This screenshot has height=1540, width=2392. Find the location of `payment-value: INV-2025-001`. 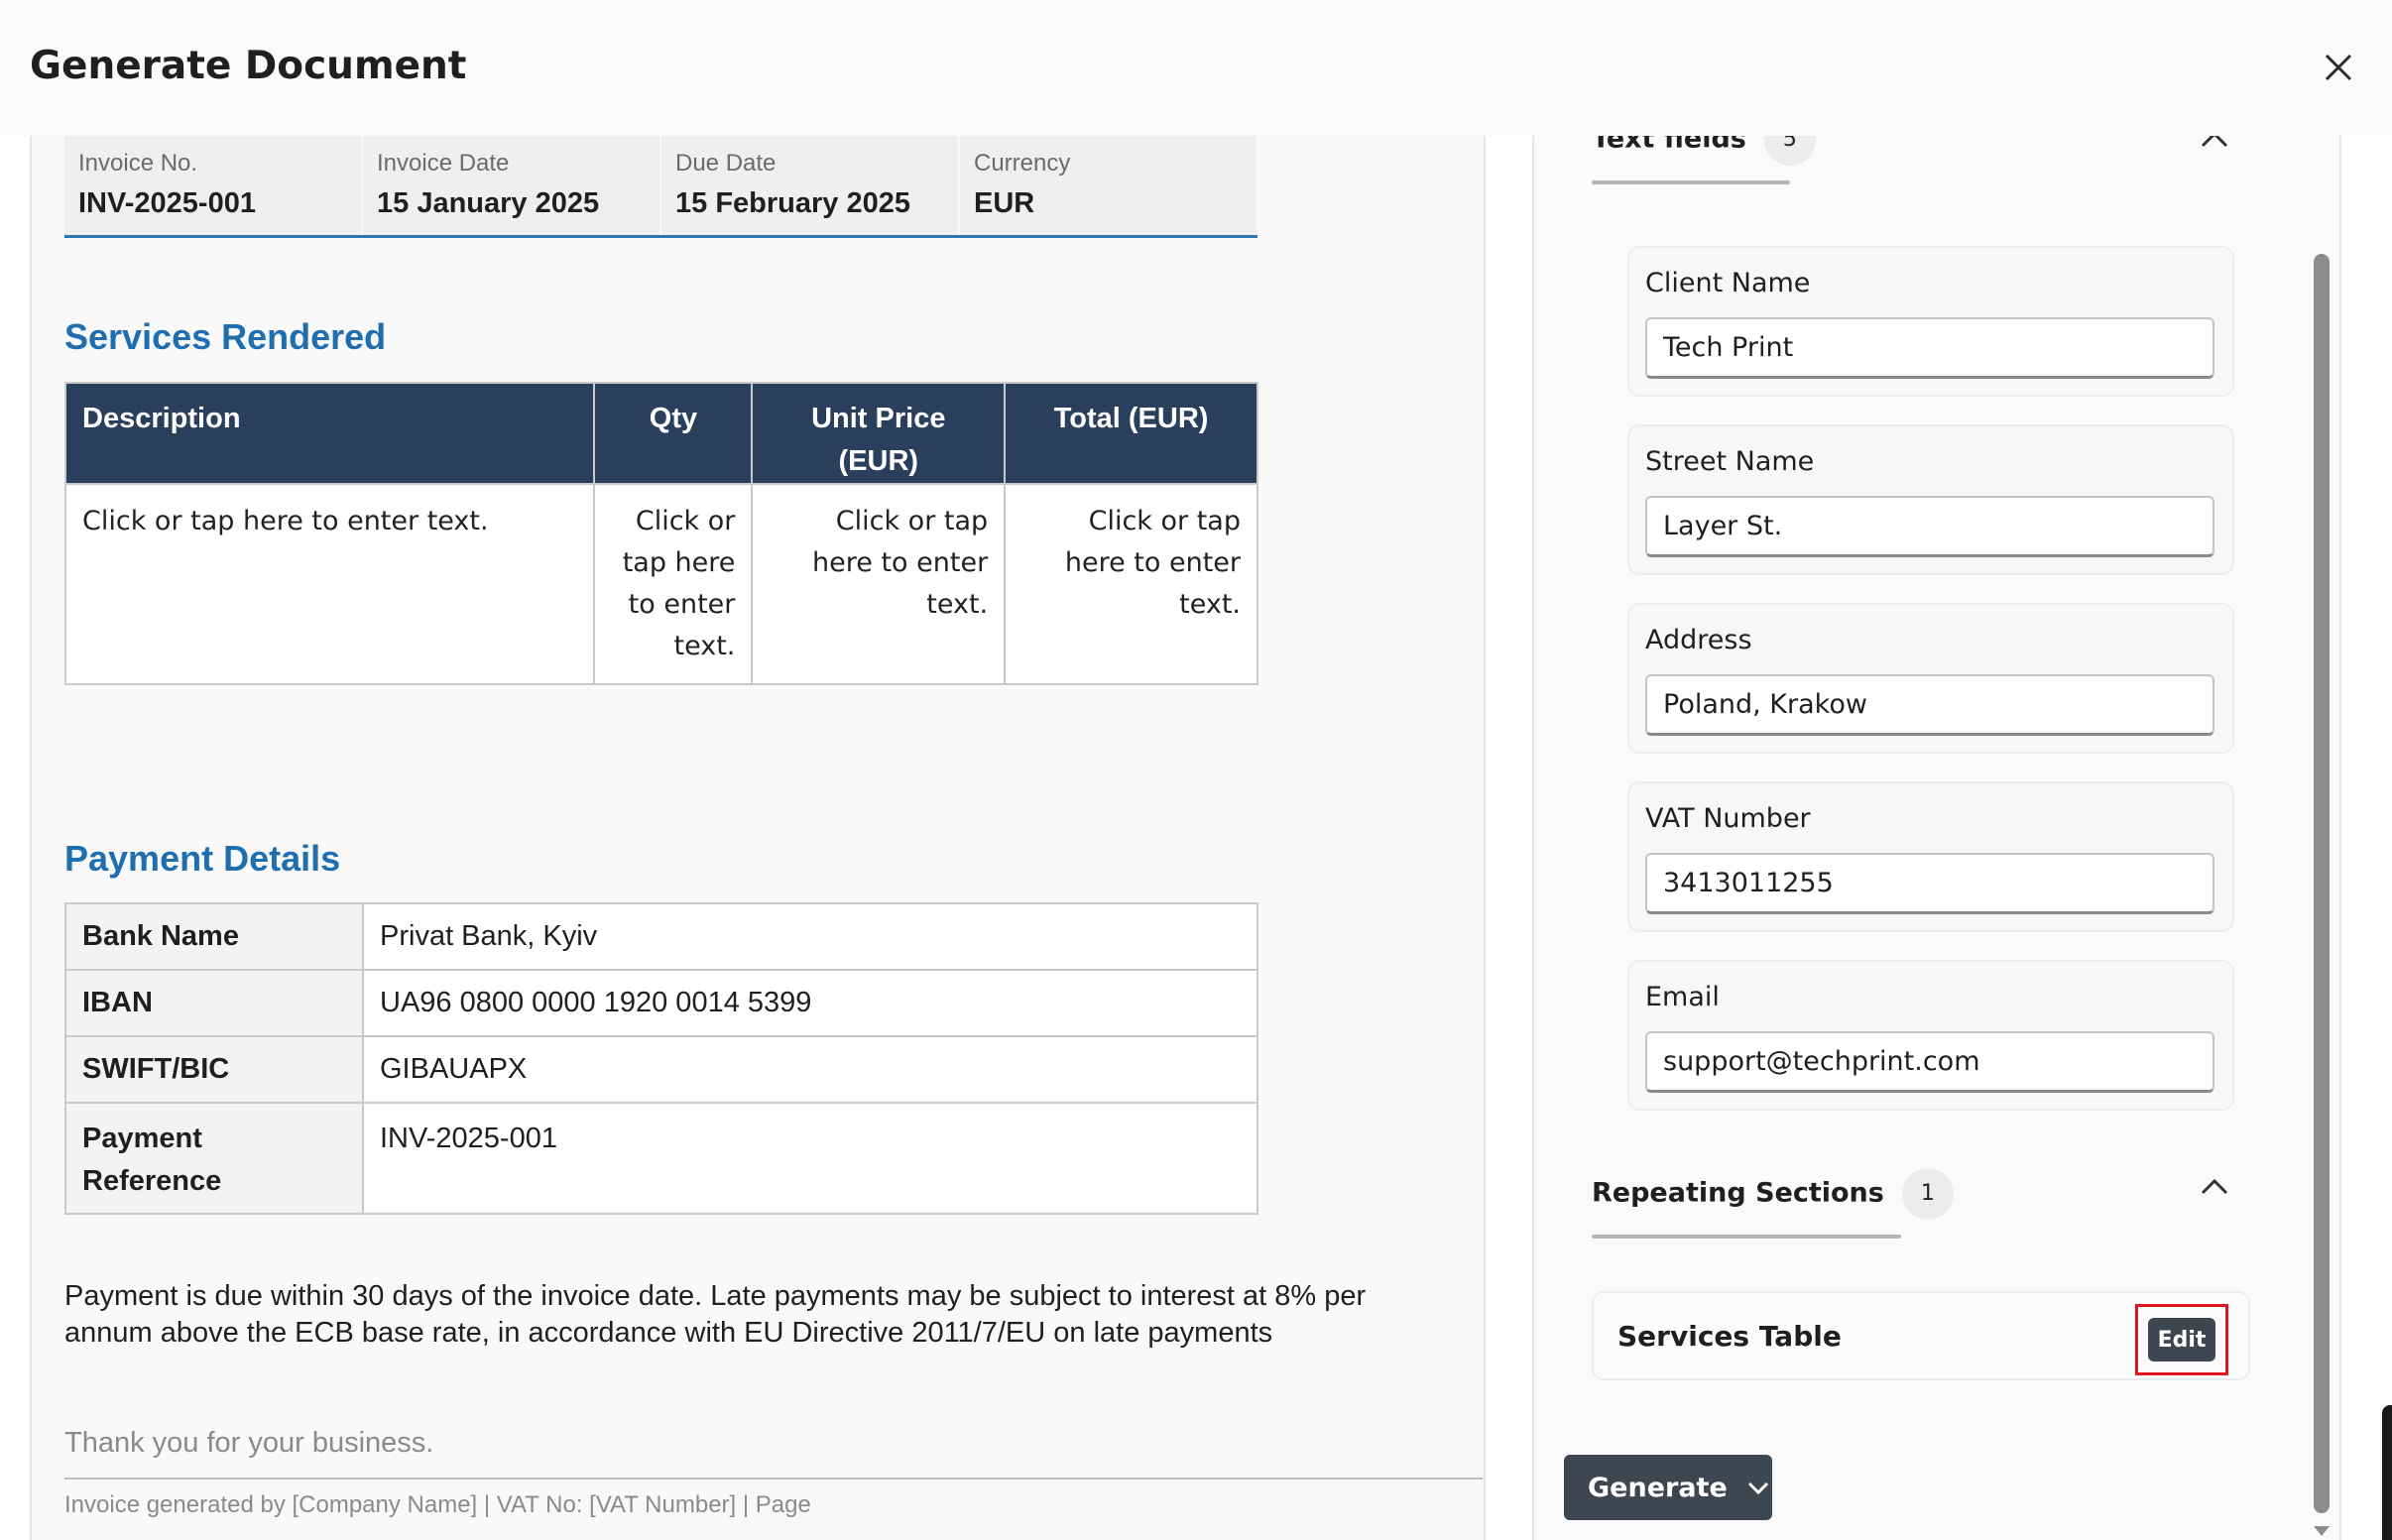

payment-value: INV-2025-001 is located at coordinates (810, 1158).